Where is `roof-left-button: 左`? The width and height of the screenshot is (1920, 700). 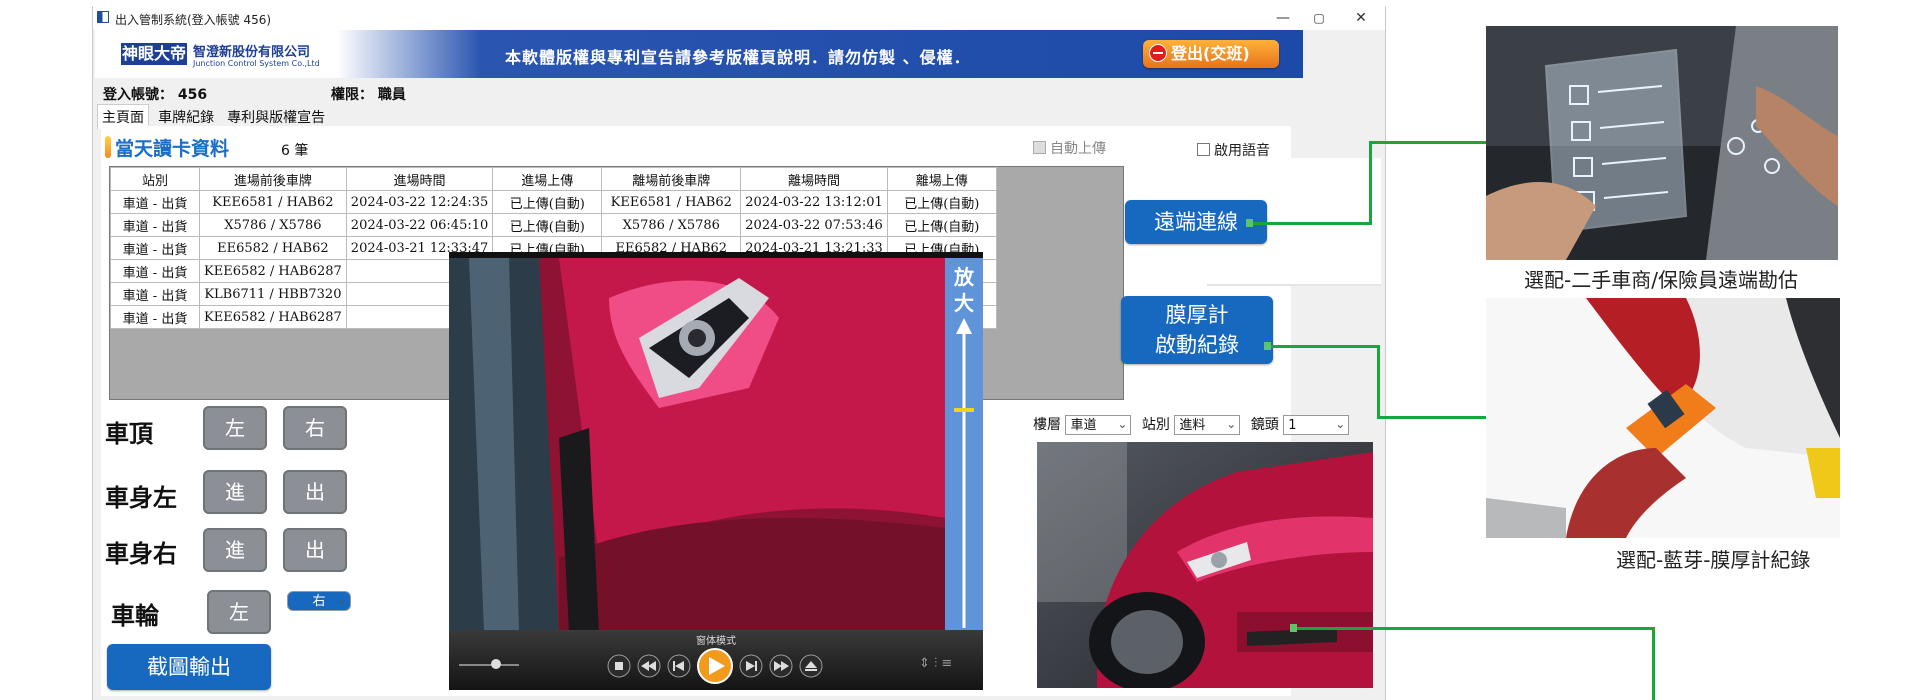 roof-left-button: 左 is located at coordinates (235, 428).